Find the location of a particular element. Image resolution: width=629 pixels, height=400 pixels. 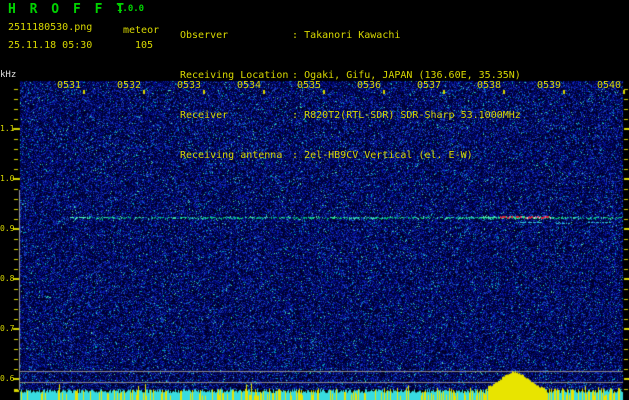

time-tick-label: 0531 is located at coordinates (69, 85).